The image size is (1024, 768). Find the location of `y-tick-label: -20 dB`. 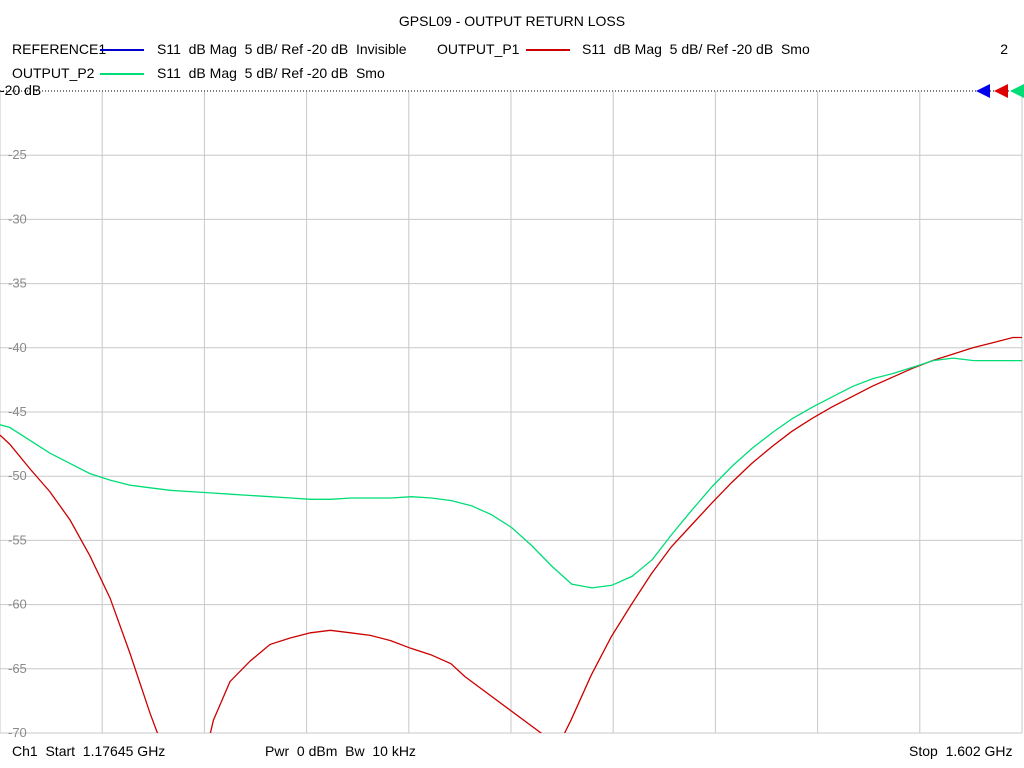

y-tick-label: -20 dB is located at coordinates (20, 90).